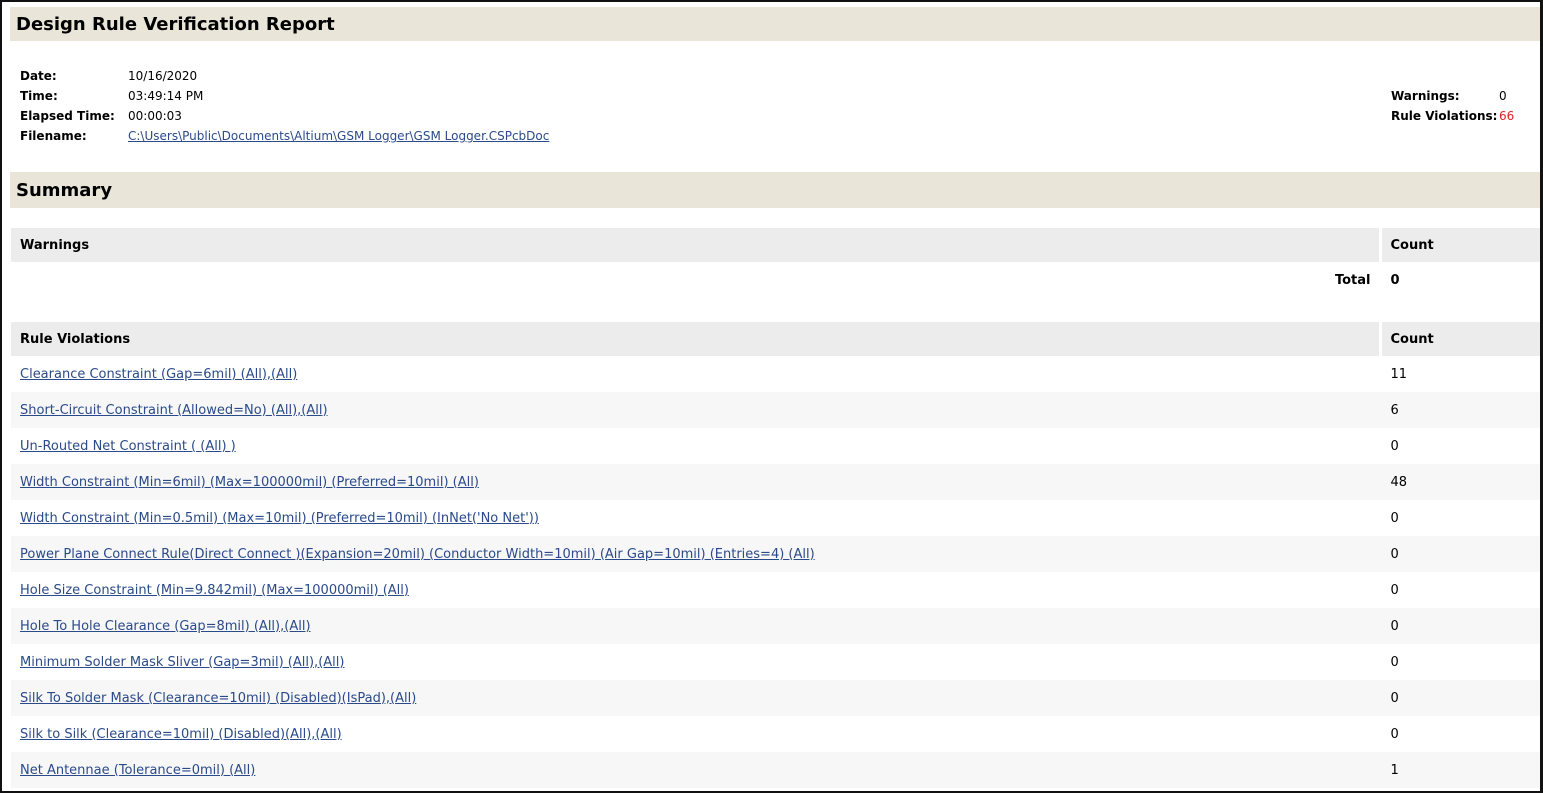 The image size is (1543, 793). Describe the element at coordinates (1460, 410) in the screenshot. I see `rule-count: 6` at that location.